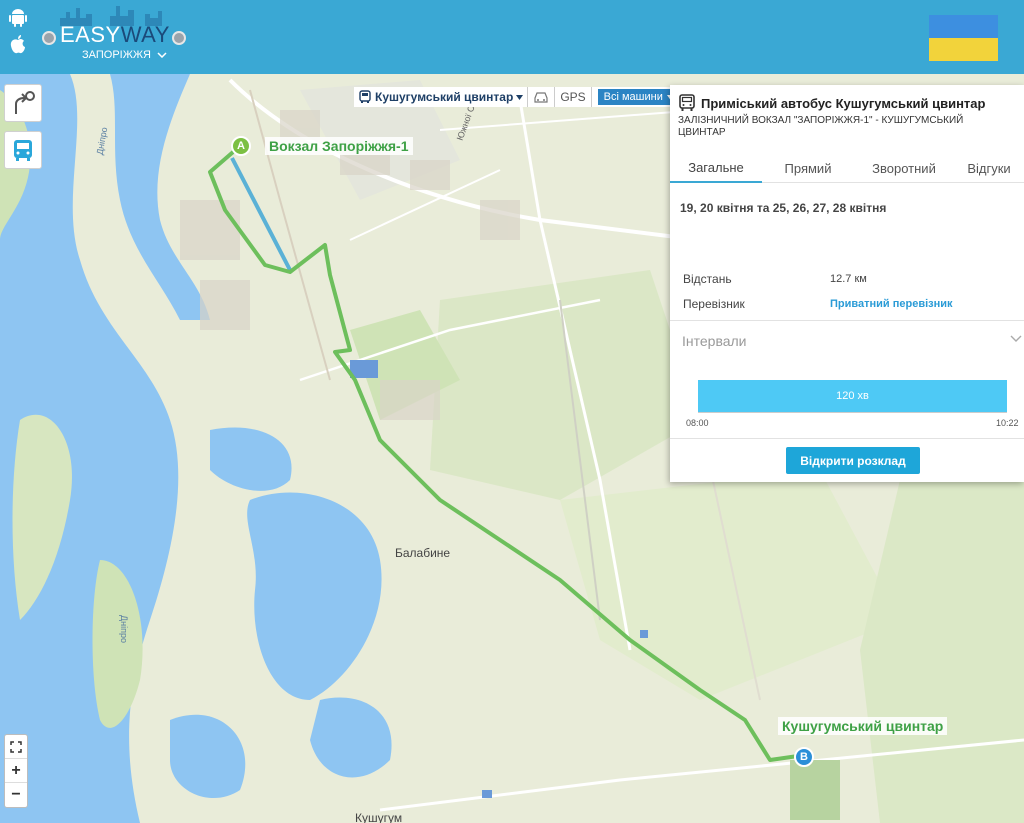 This screenshot has height=823, width=1024. I want to click on transport-button, so click(23, 150).